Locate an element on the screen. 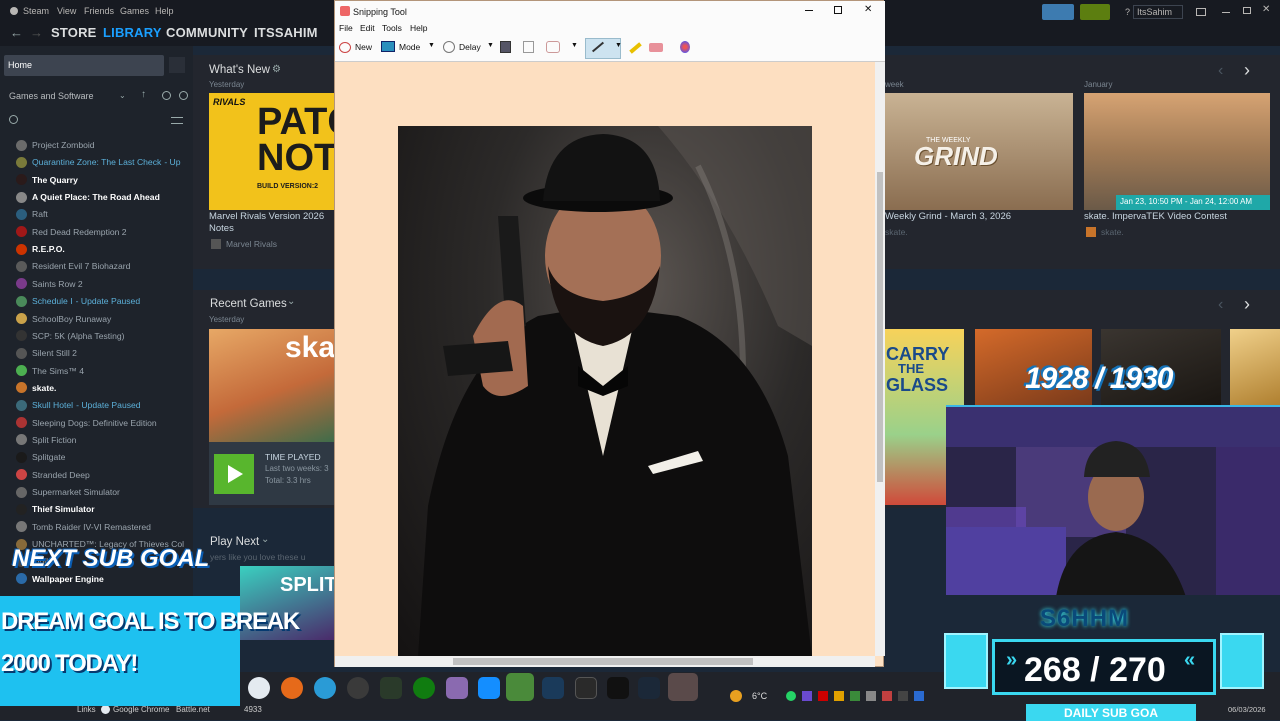 The width and height of the screenshot is (1280, 721). highlighter-icon is located at coordinates (635, 48).